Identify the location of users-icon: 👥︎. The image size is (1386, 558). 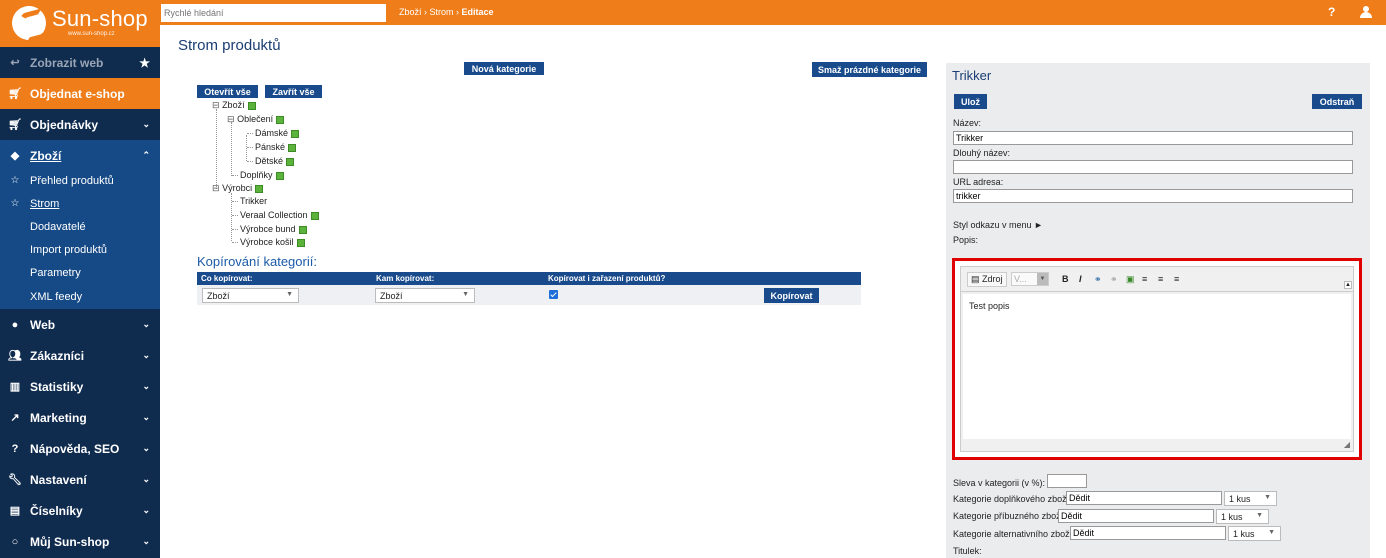
(15, 356).